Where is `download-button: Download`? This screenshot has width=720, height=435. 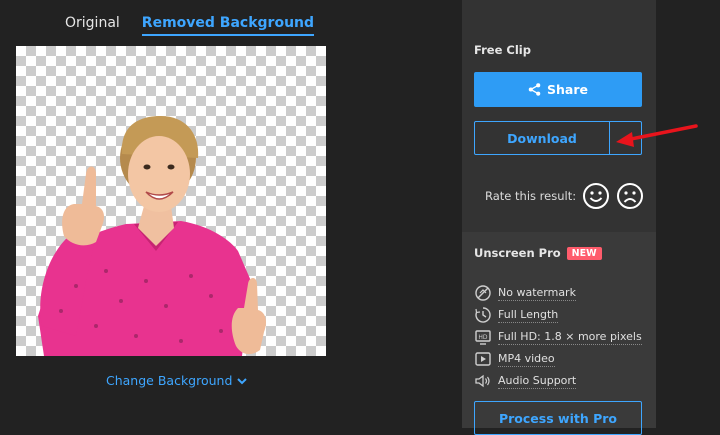 download-button: Download is located at coordinates (542, 138).